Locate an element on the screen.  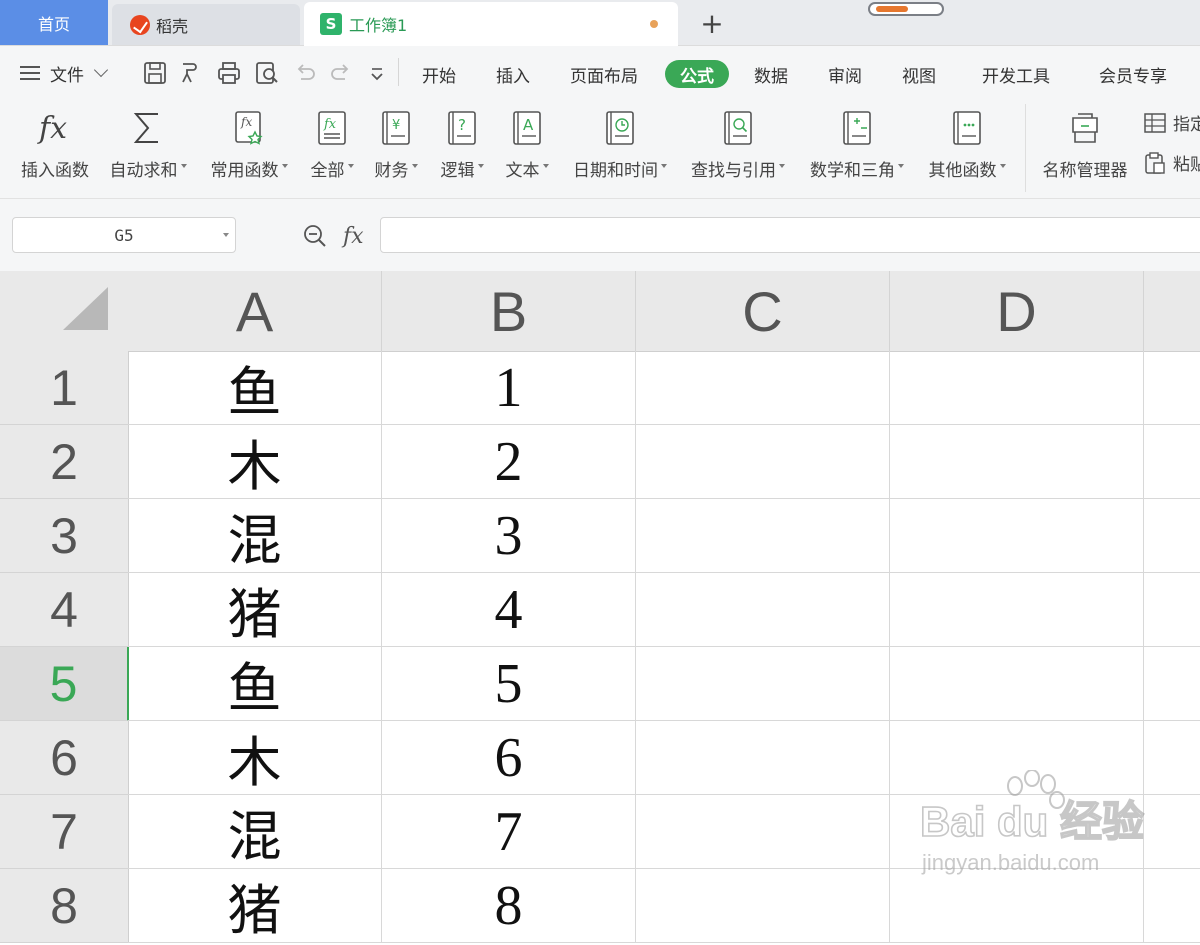
name-box-value: G5 is located at coordinates (124, 235).